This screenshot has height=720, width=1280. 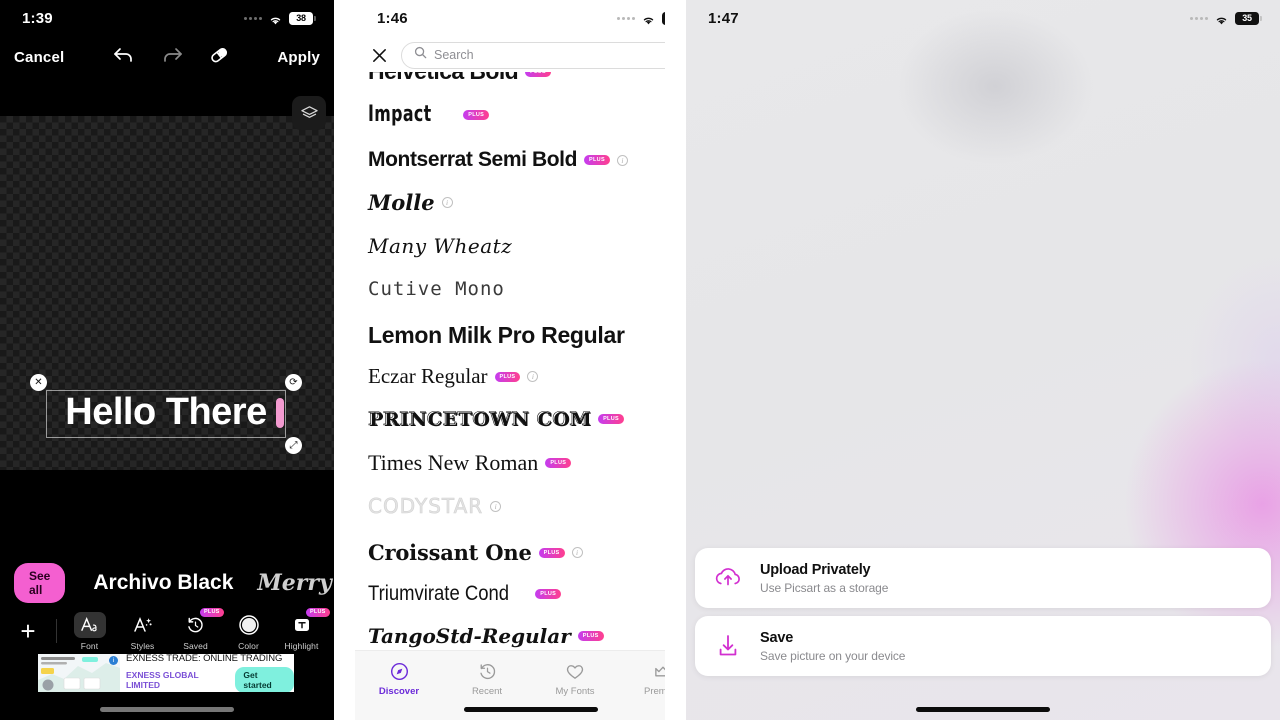 I want to click on canvas-text: Hello There, so click(x=166, y=412).